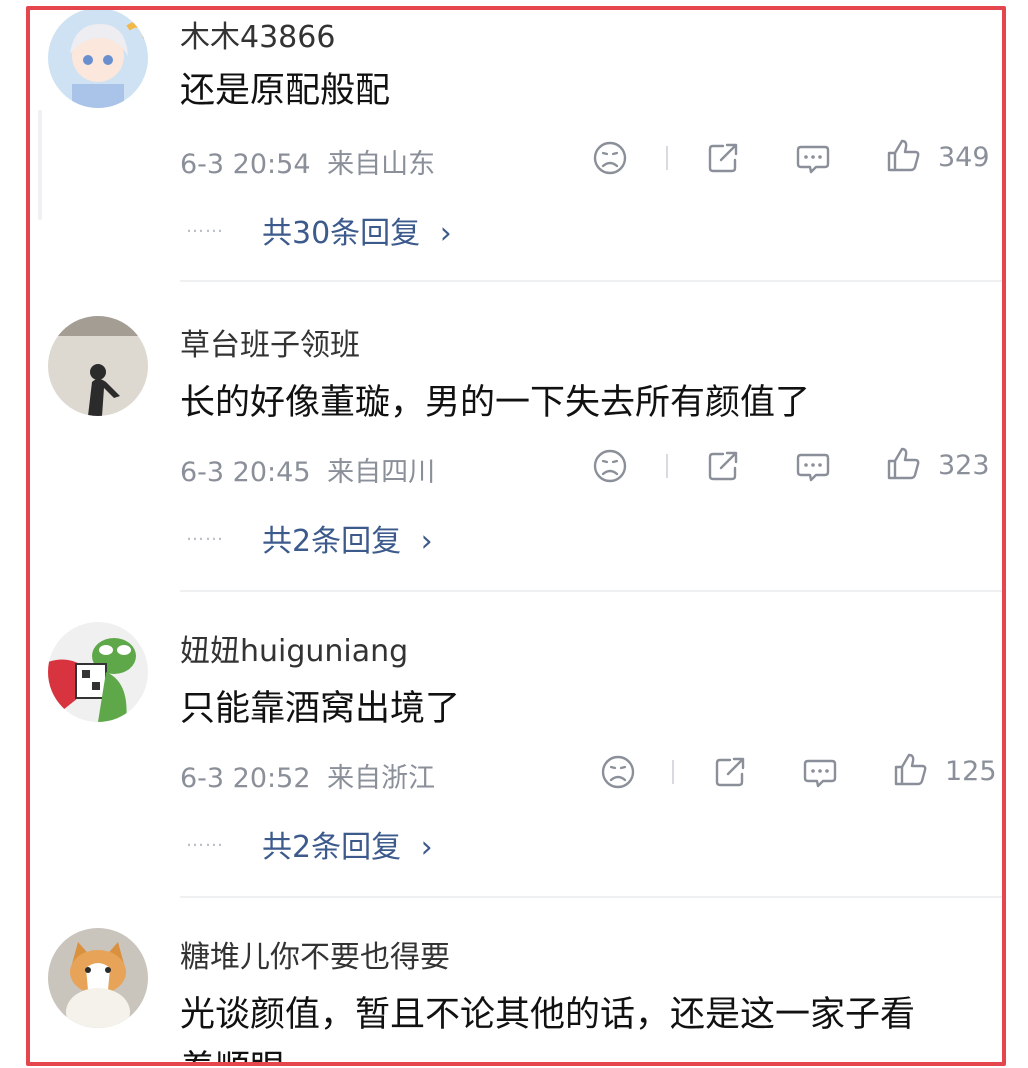  I want to click on comment-text: 只能靠酒窝出境了, so click(320, 709).